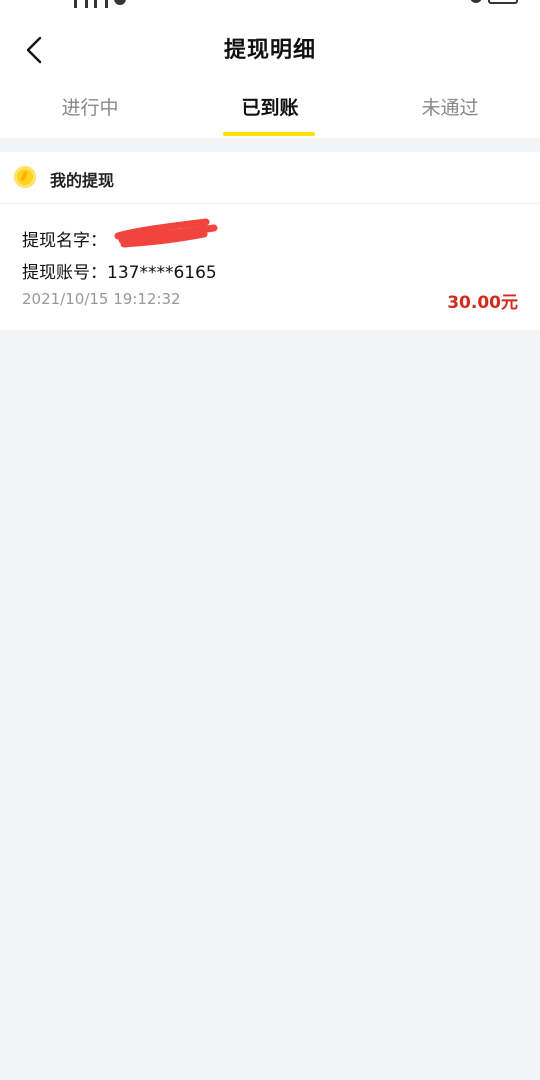  What do you see at coordinates (270, 7) in the screenshot?
I see `status-bar` at bounding box center [270, 7].